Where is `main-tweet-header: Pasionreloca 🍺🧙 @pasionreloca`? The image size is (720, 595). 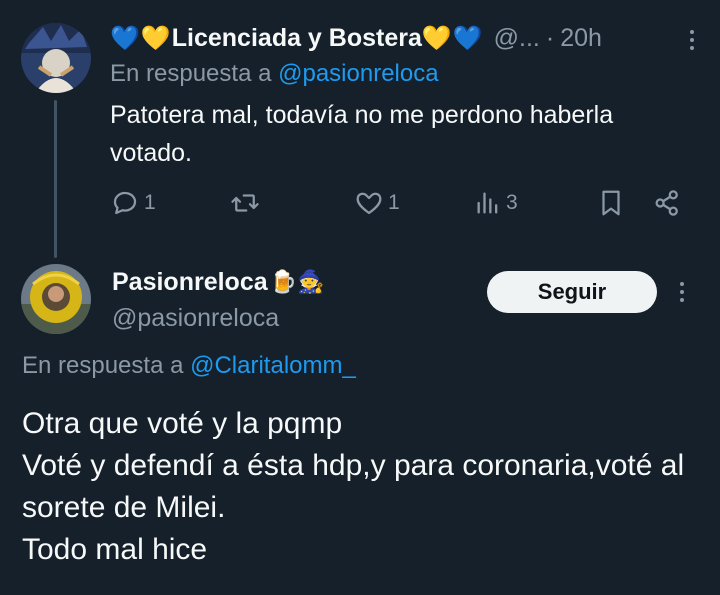 main-tweet-header: Pasionreloca 🍺🧙 @pasionreloca is located at coordinates (218, 298).